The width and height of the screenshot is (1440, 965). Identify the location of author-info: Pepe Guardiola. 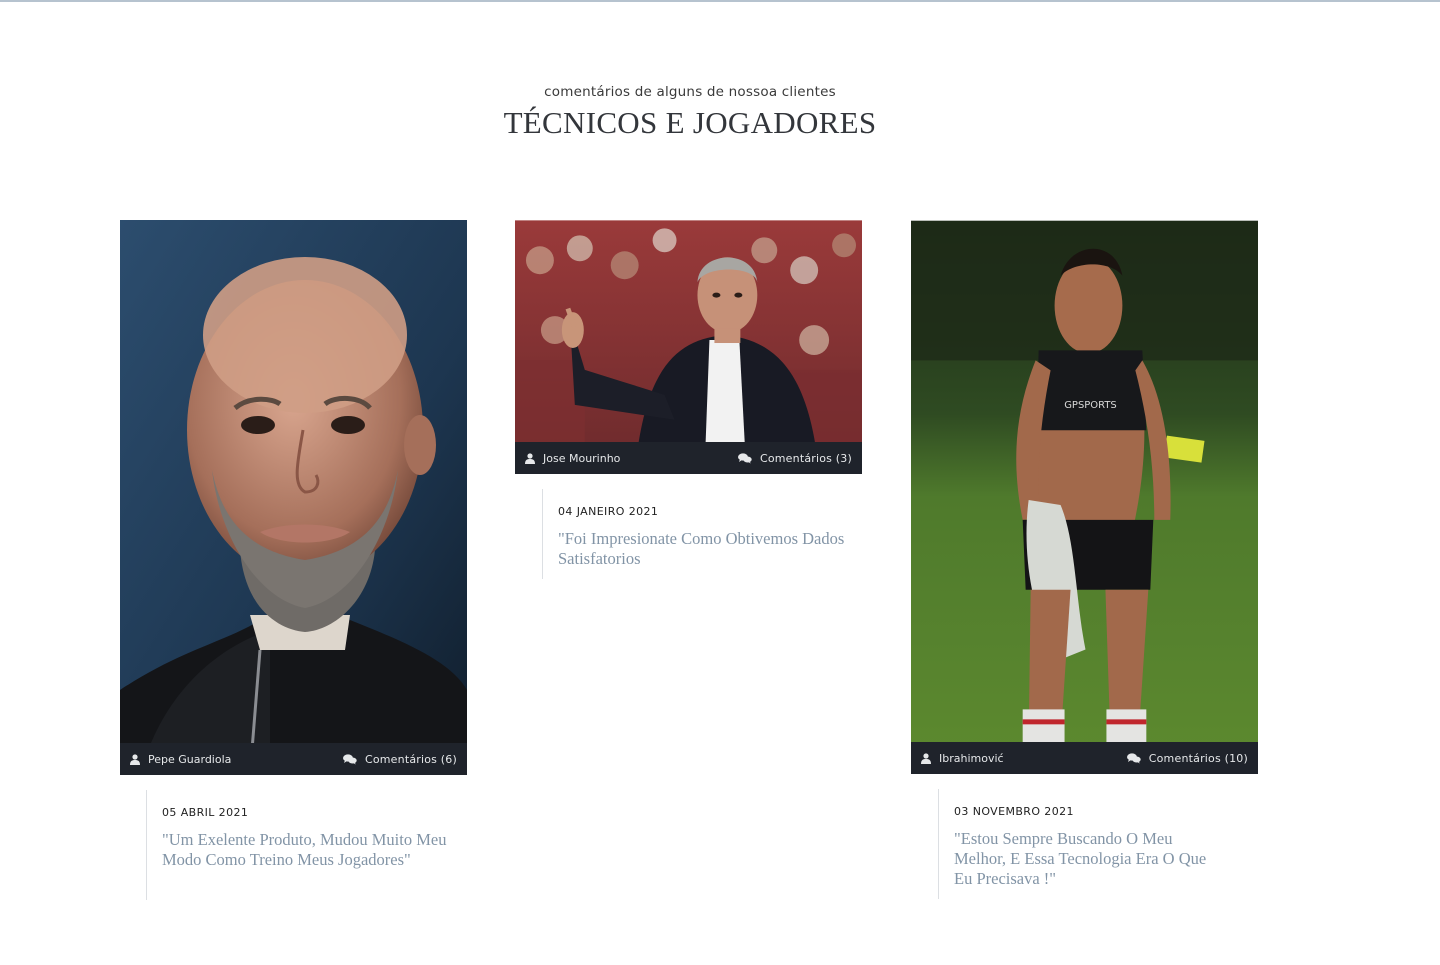
(180, 759).